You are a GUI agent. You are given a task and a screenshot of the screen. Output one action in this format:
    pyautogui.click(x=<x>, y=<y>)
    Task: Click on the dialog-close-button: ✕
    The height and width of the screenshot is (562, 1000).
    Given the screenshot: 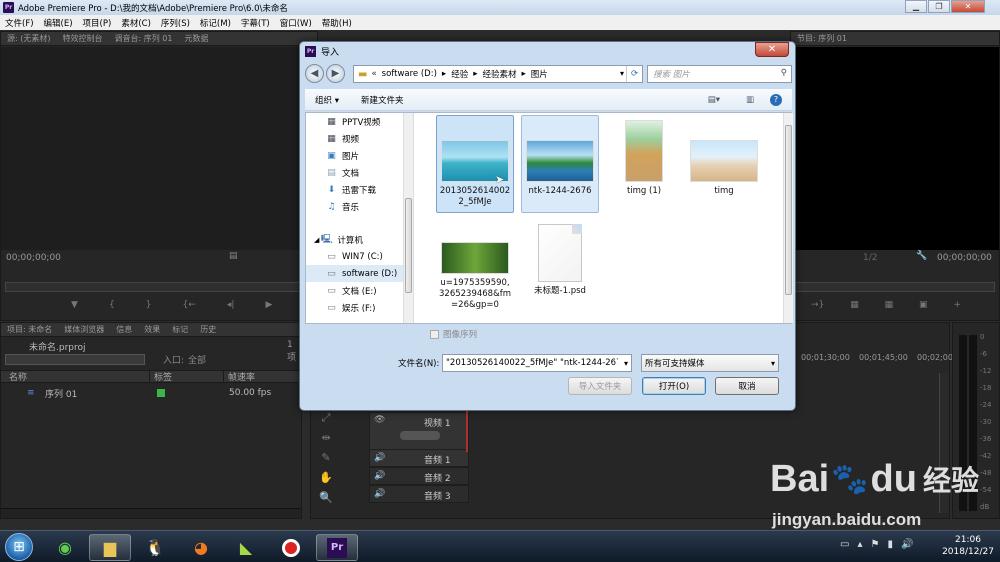 What is the action you would take?
    pyautogui.click(x=772, y=49)
    